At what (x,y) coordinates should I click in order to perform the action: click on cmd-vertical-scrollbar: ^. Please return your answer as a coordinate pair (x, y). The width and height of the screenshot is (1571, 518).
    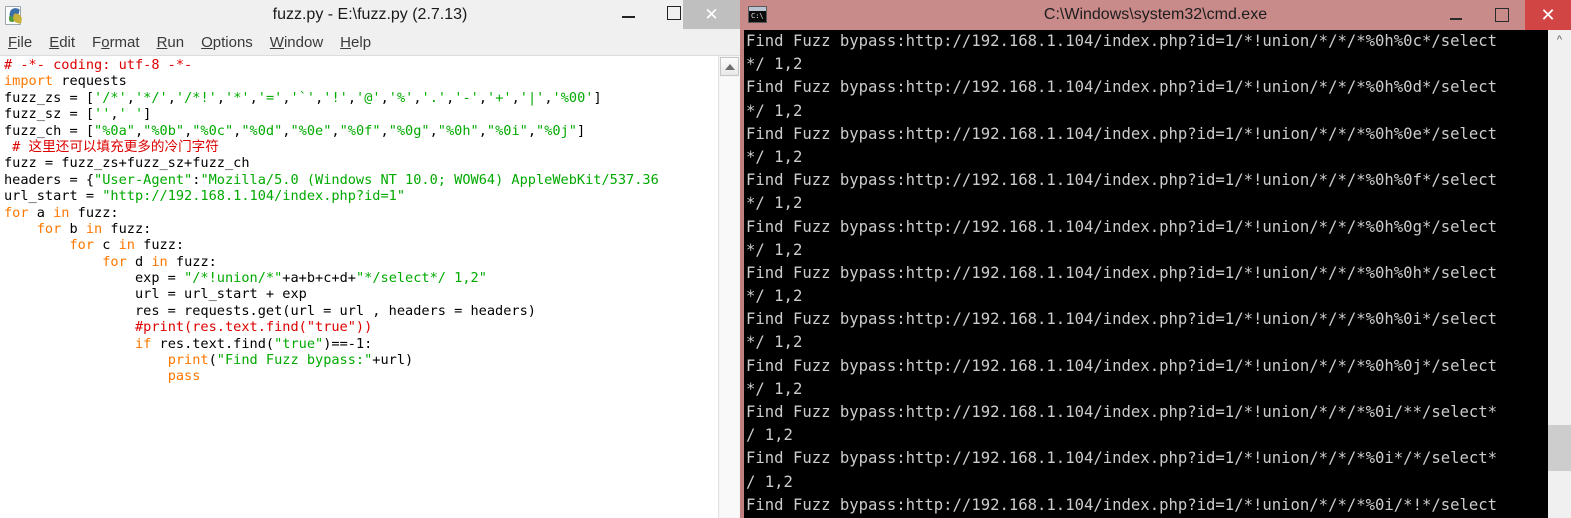
    Looking at the image, I should click on (1559, 274).